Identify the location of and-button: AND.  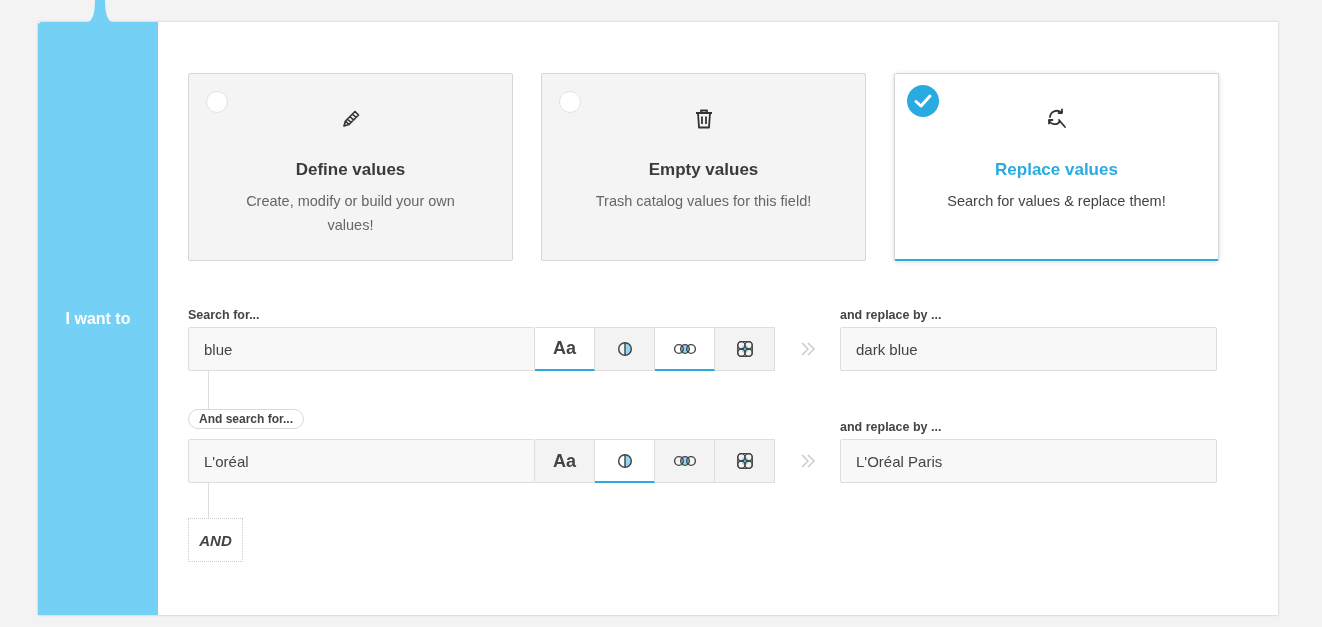
(215, 540).